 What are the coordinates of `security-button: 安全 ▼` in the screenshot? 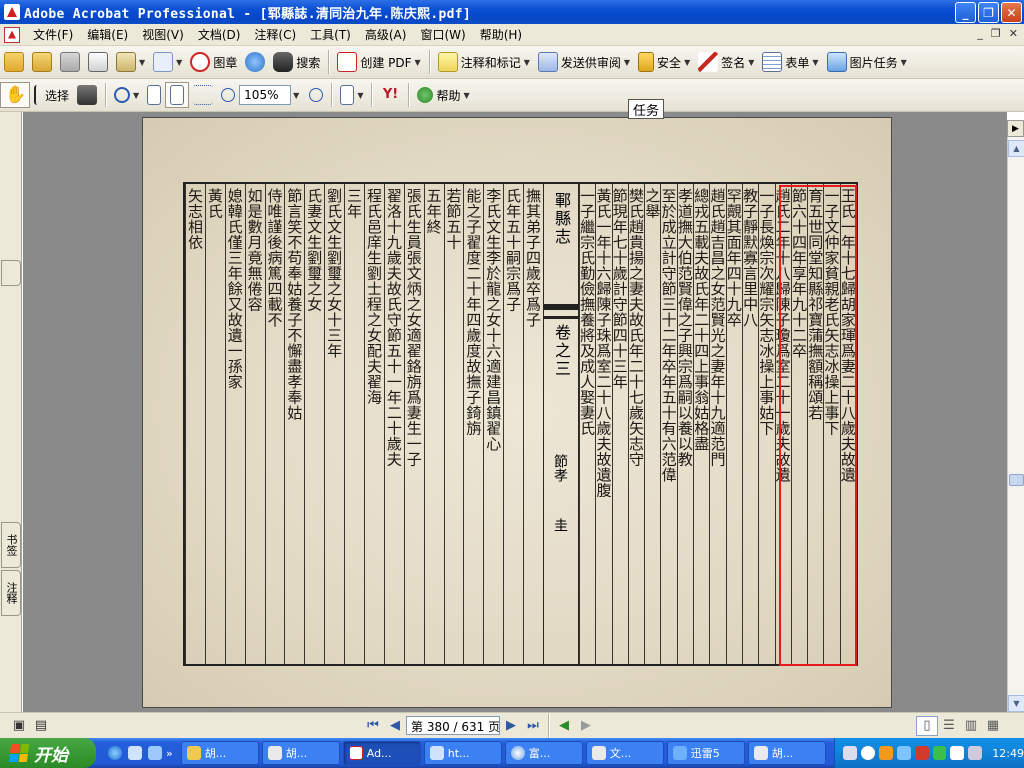 It's located at (664, 62).